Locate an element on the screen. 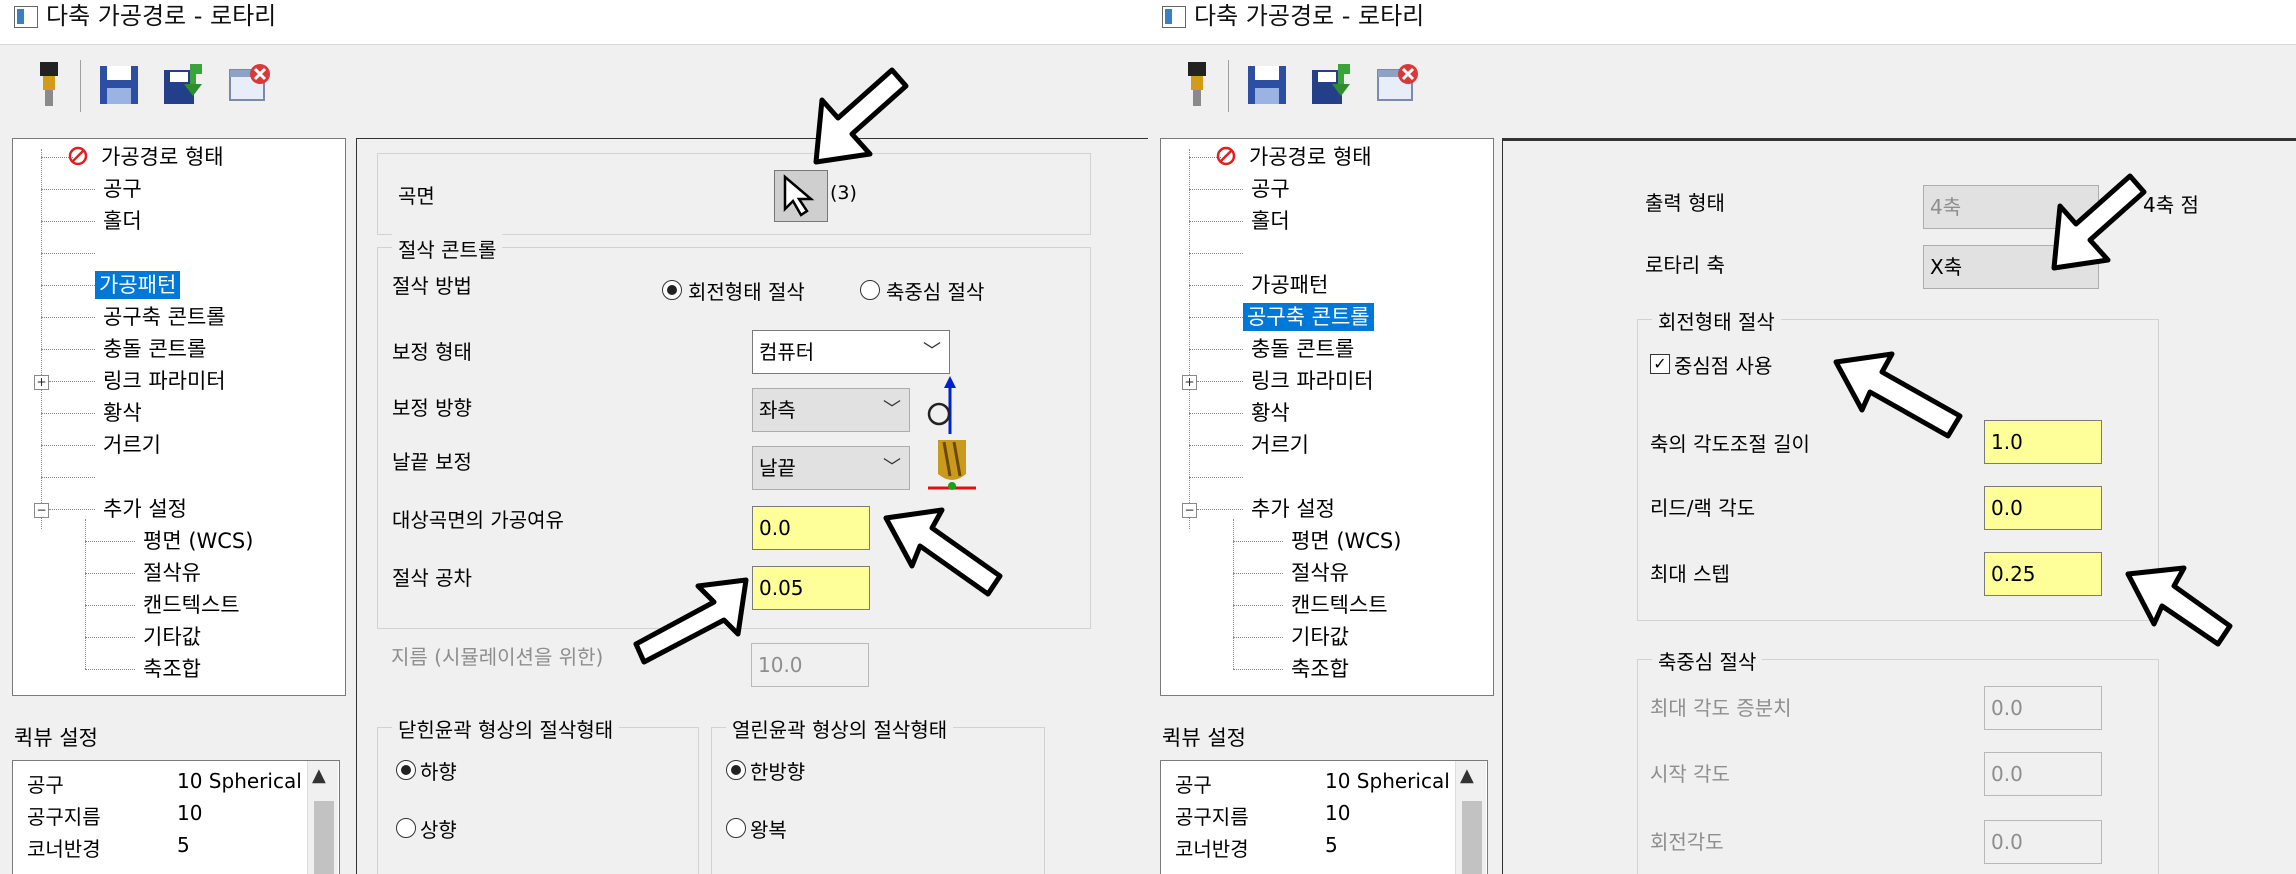  comp-dir-label: 보정 방향 is located at coordinates (432, 408).